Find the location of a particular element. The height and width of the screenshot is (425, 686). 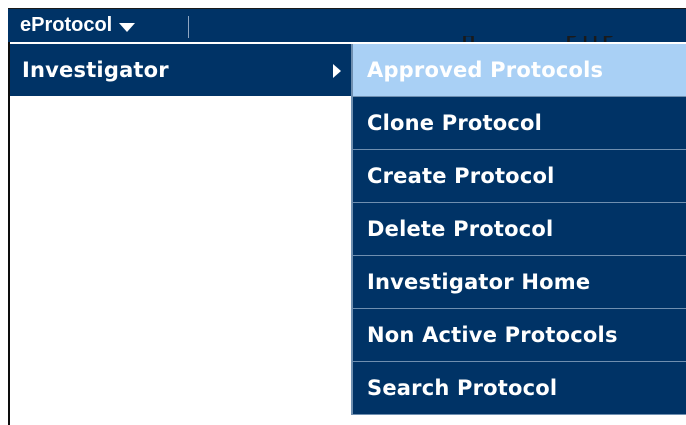

investigator-menu-label: Investigator is located at coordinates (95, 70).